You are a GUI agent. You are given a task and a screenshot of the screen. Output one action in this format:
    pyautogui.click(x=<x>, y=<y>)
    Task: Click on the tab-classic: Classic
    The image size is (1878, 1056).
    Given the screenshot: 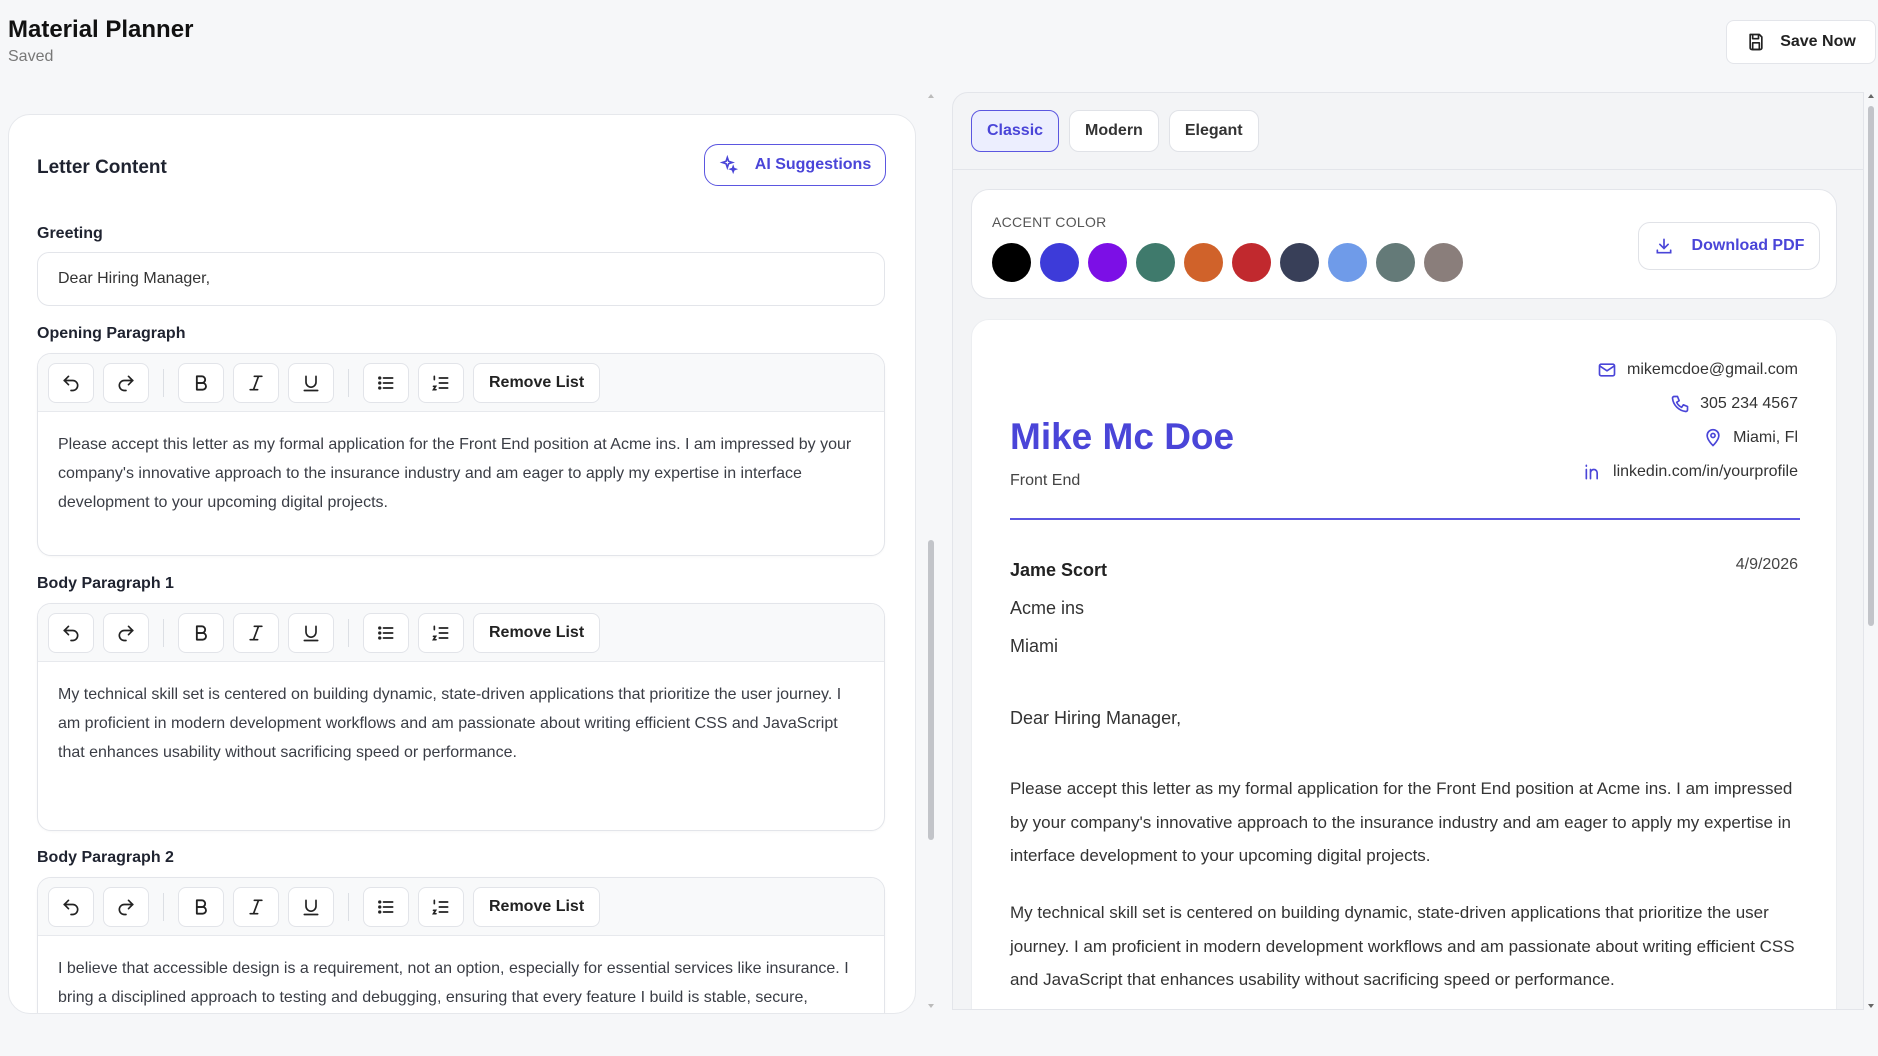 What is the action you would take?
    pyautogui.click(x=1015, y=131)
    